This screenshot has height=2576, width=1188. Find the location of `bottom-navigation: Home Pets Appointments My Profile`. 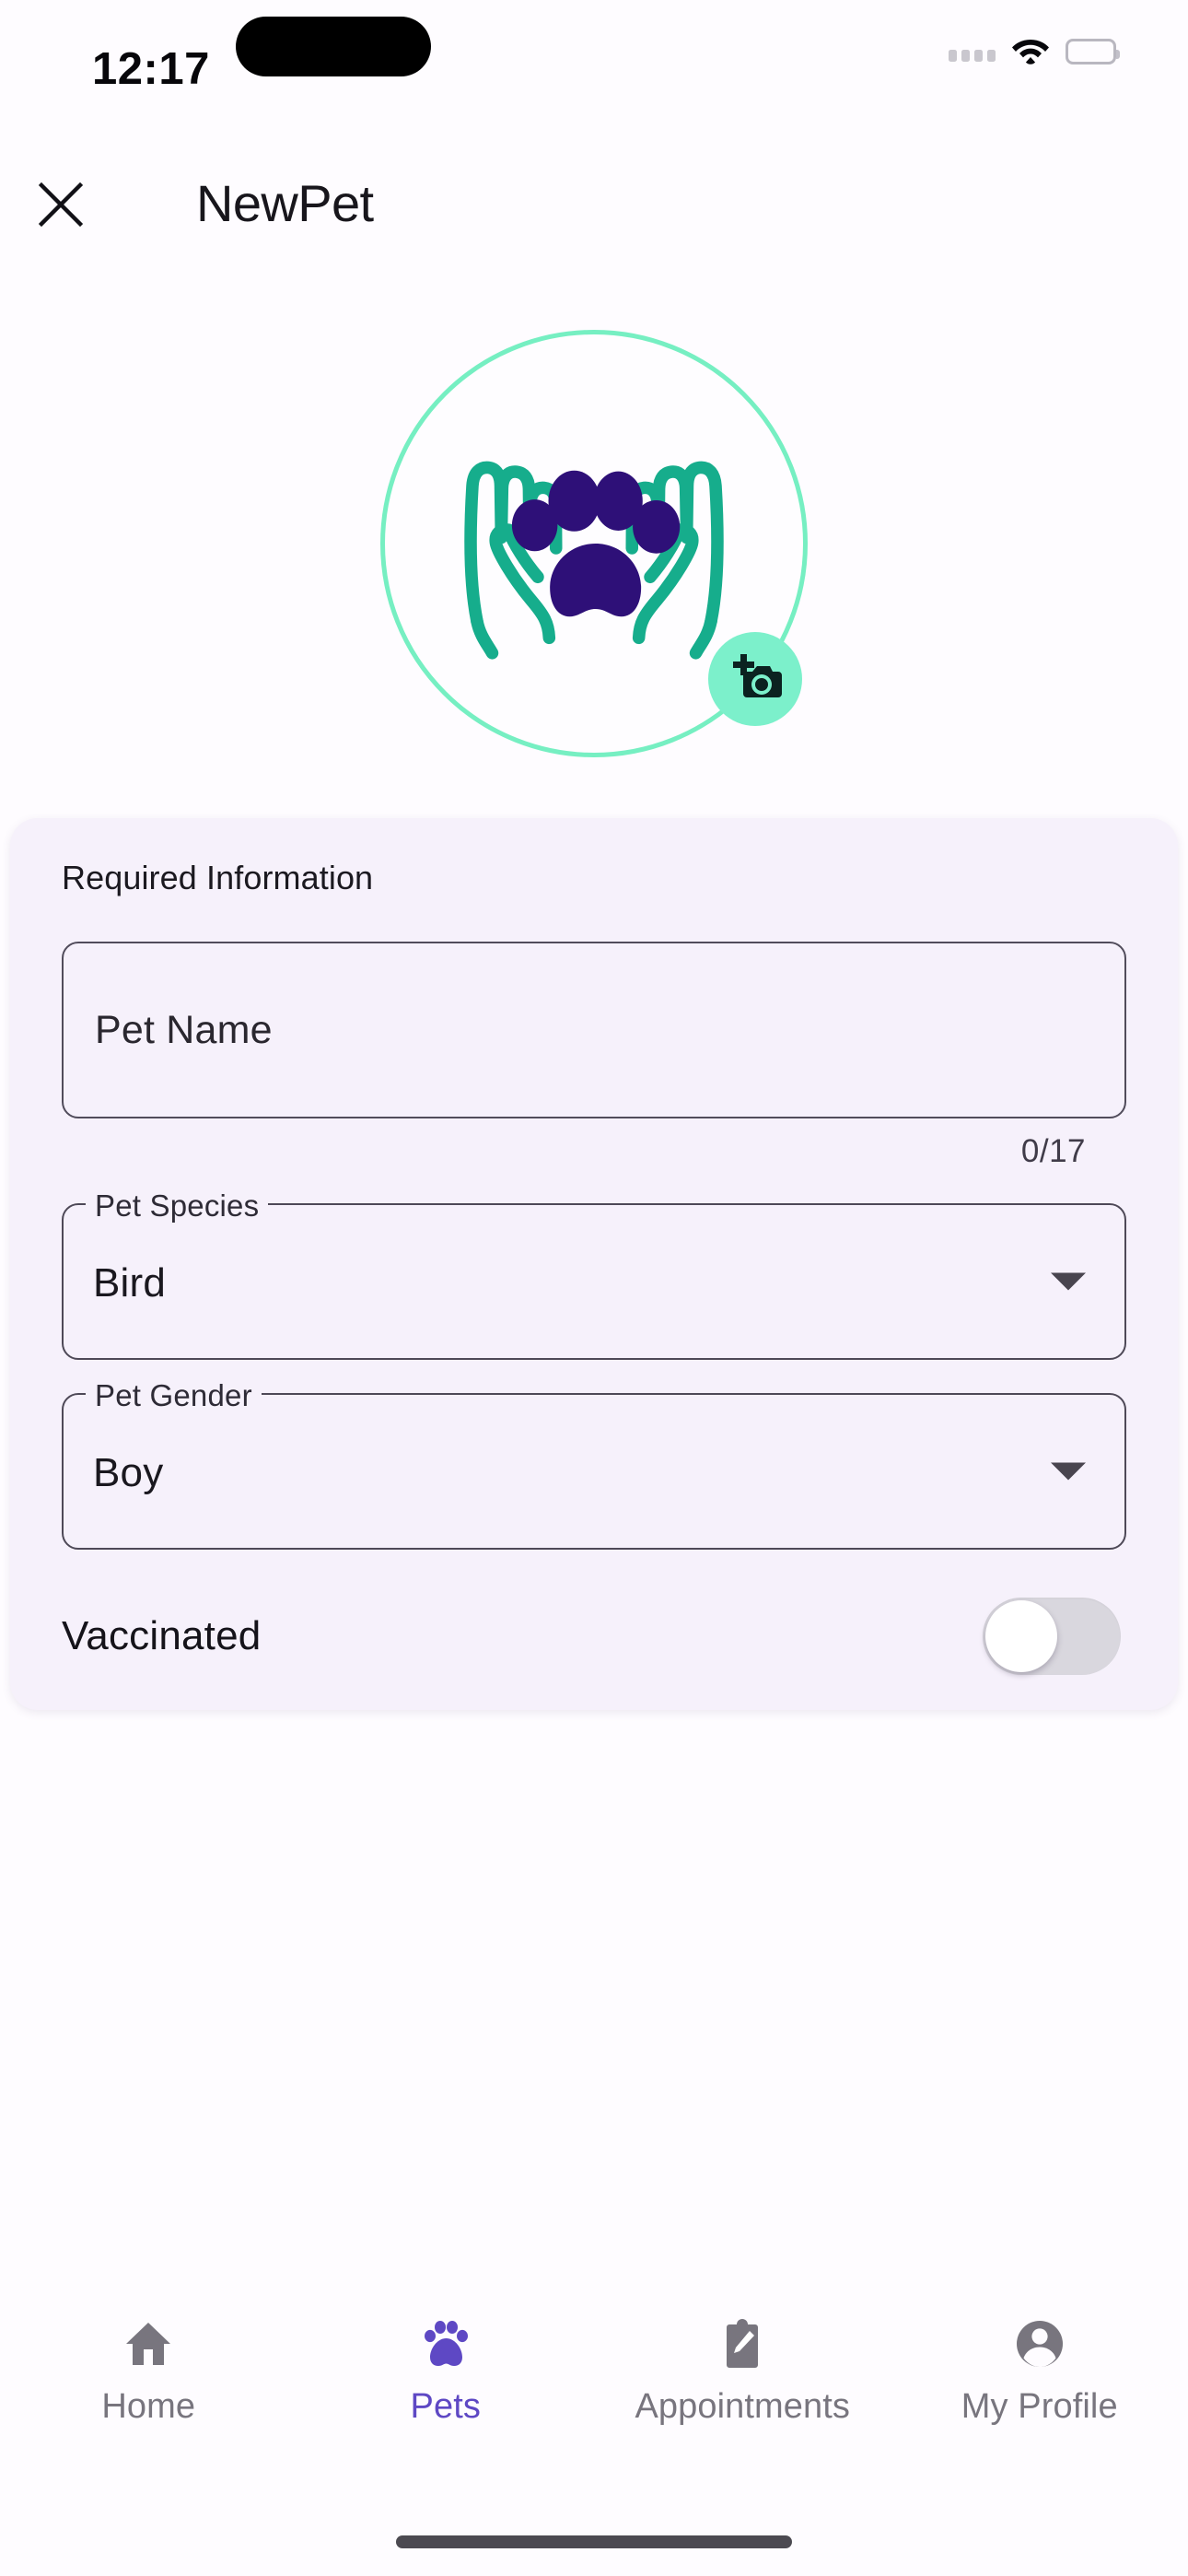

bottom-navigation: Home Pets Appointments My Profile is located at coordinates (594, 2381).